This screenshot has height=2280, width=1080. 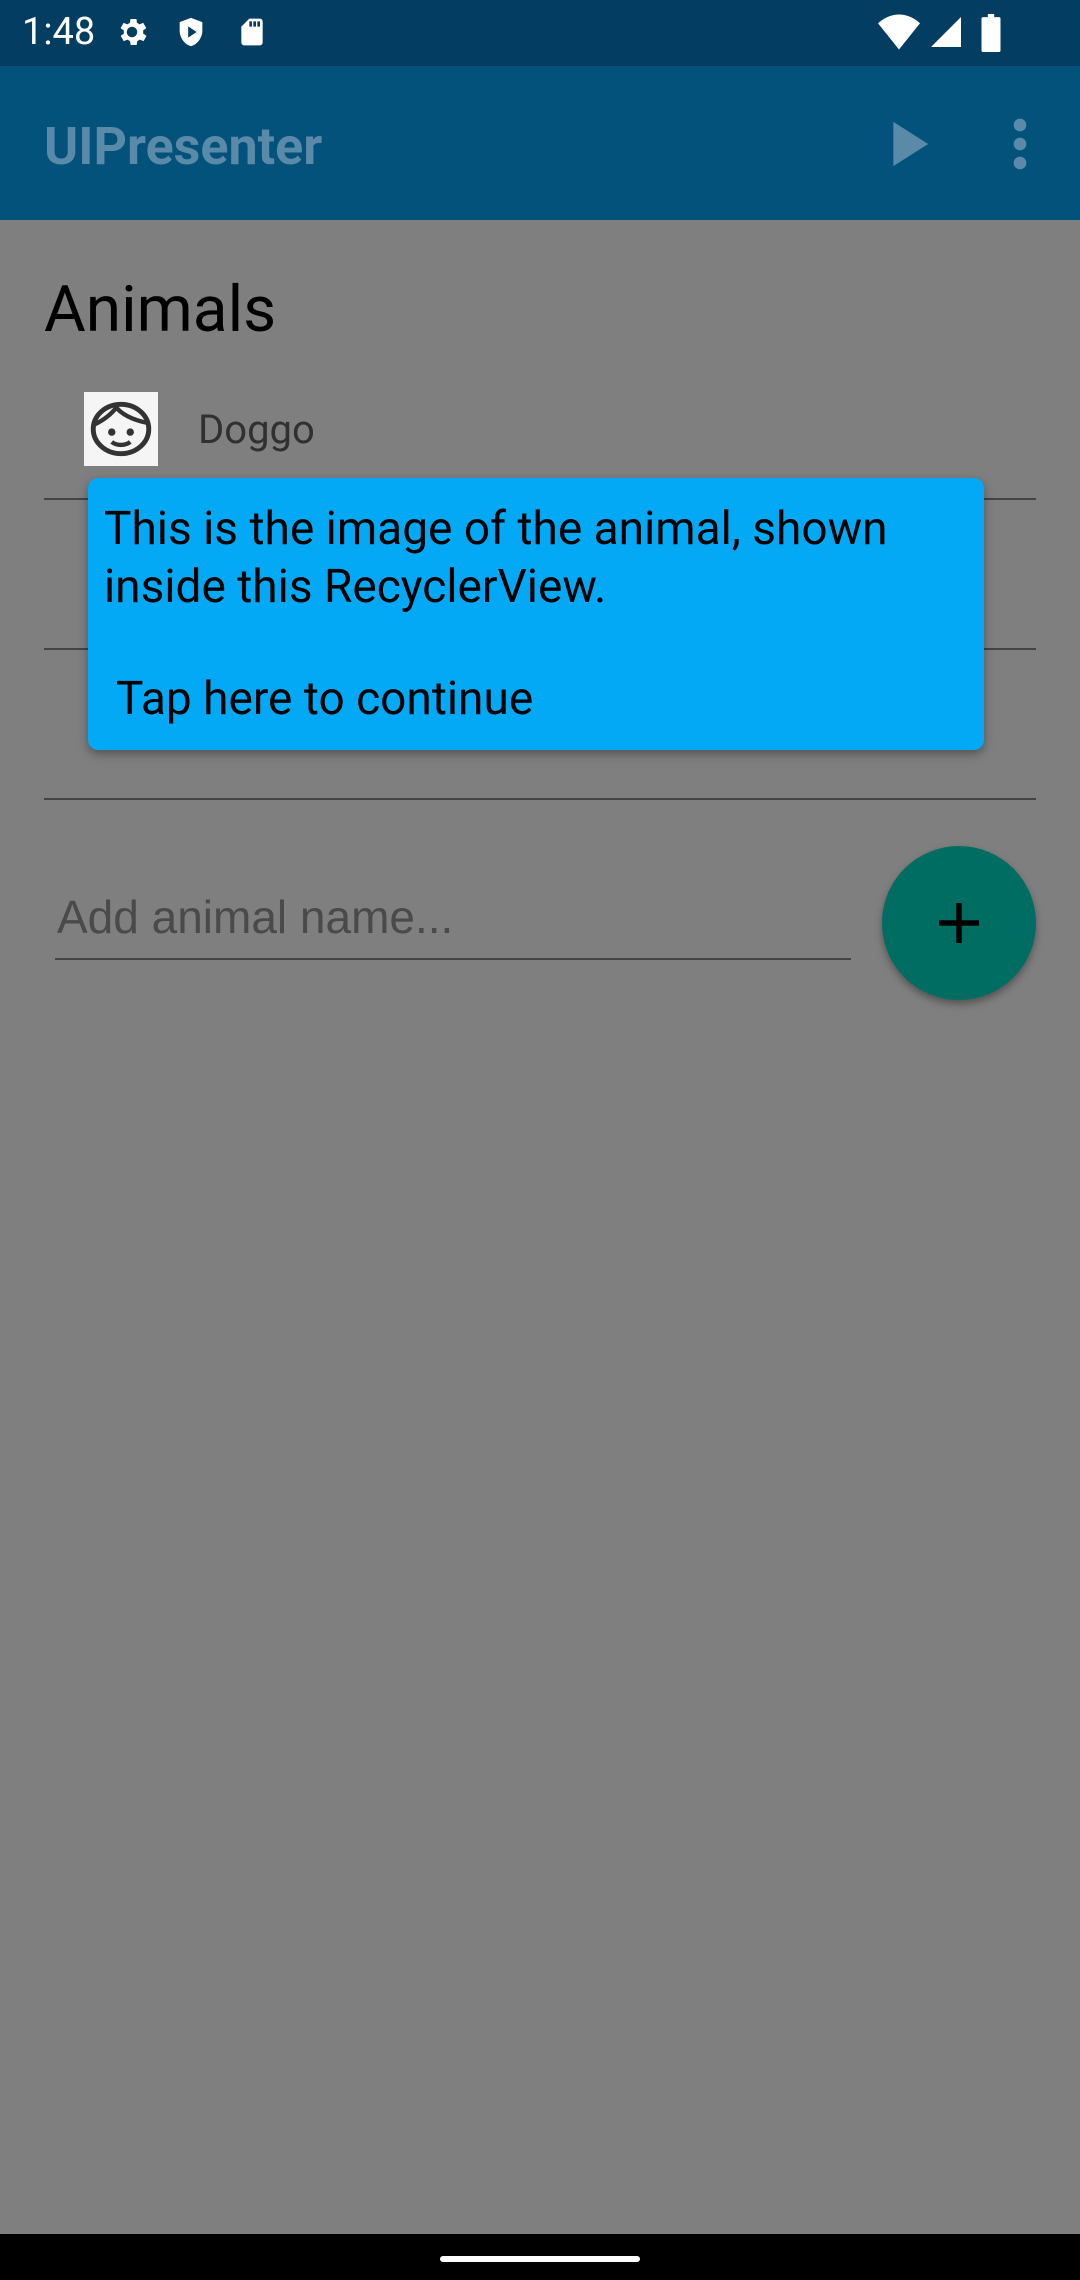 What do you see at coordinates (540, 143) in the screenshot?
I see `app-bar: UIPresenter` at bounding box center [540, 143].